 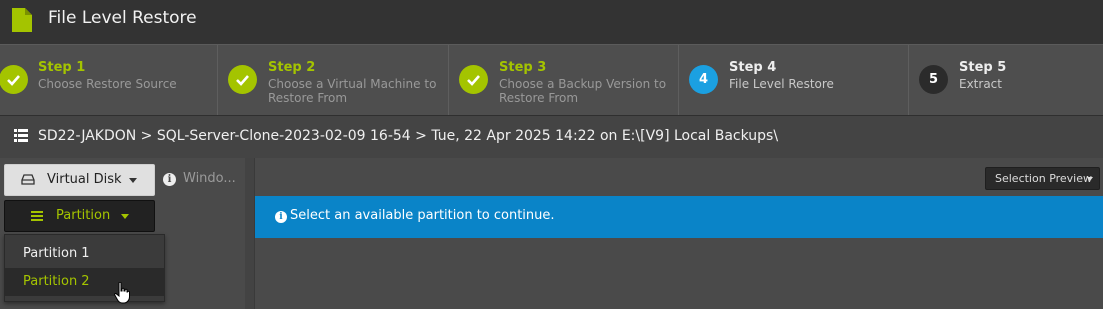 I want to click on dropdown-item-partition-1: Partition 1, so click(x=84, y=254).